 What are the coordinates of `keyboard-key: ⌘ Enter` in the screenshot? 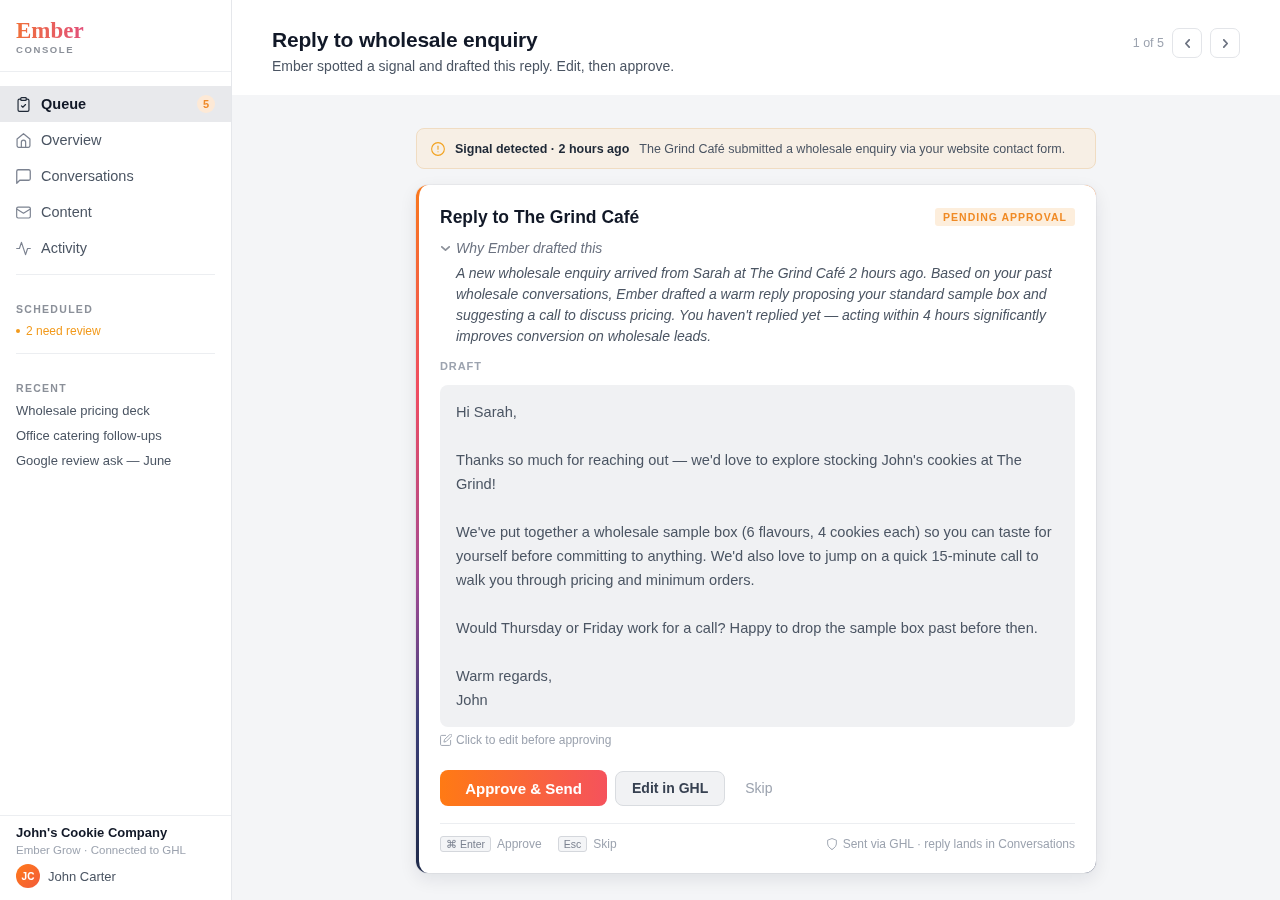 It's located at (465, 844).